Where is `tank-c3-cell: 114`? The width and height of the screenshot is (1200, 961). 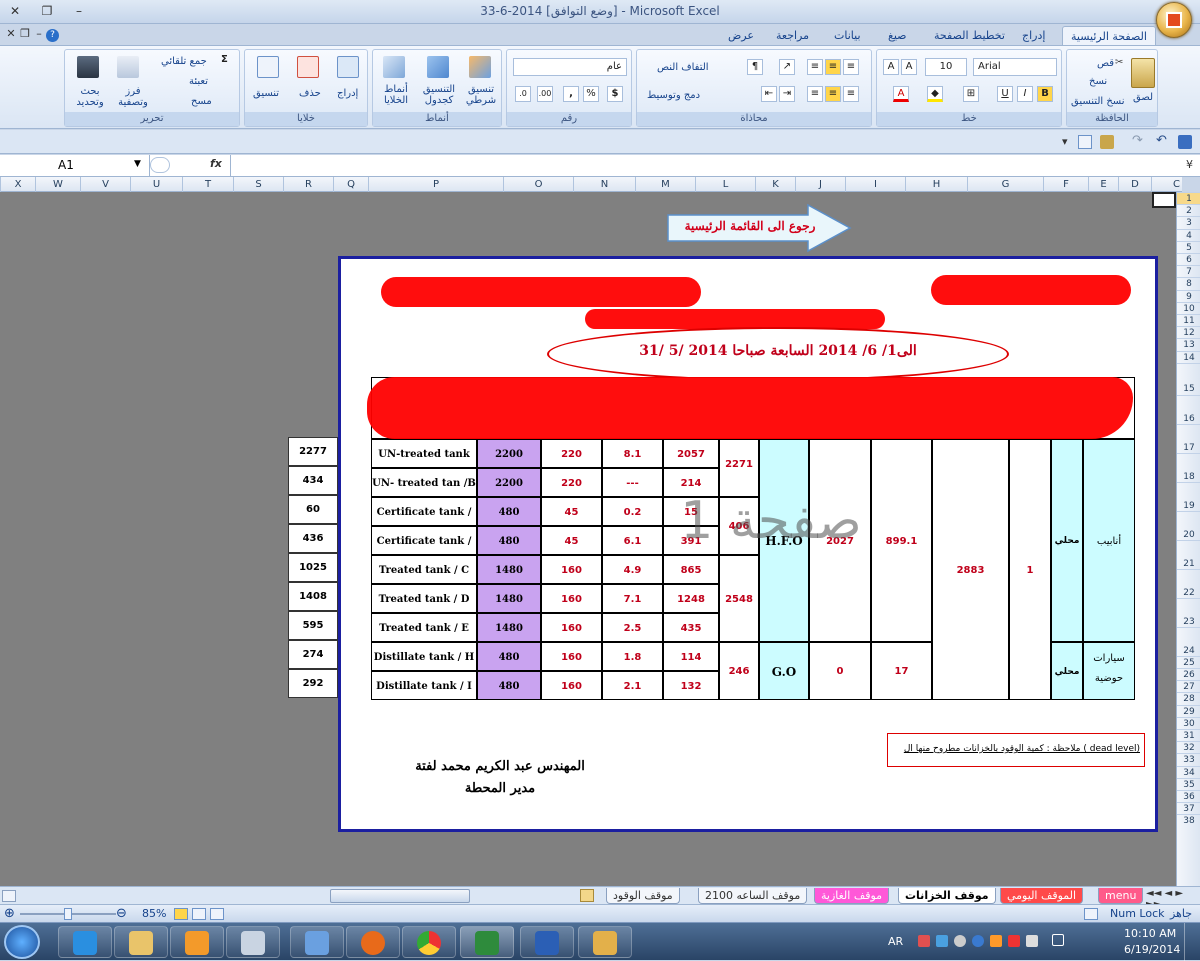 tank-c3-cell: 114 is located at coordinates (691, 656).